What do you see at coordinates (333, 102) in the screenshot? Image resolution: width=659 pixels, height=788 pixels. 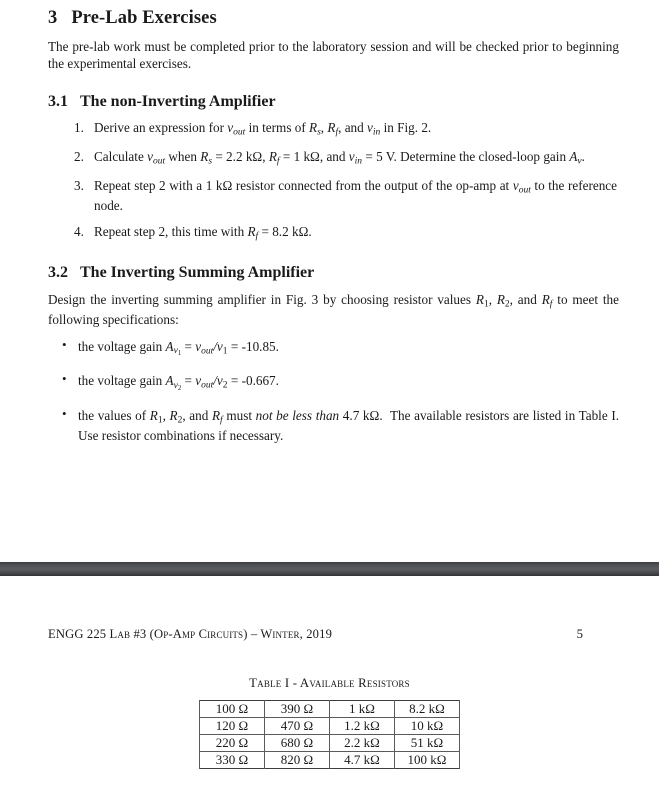 I see `subsection-heading-3-1: 3.1 The non-Inverting Amplifier` at bounding box center [333, 102].